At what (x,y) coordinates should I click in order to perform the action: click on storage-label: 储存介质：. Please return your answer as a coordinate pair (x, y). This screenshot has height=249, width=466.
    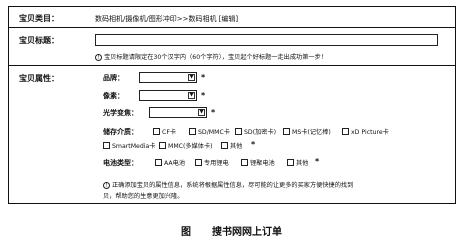
    Looking at the image, I should click on (120, 132).